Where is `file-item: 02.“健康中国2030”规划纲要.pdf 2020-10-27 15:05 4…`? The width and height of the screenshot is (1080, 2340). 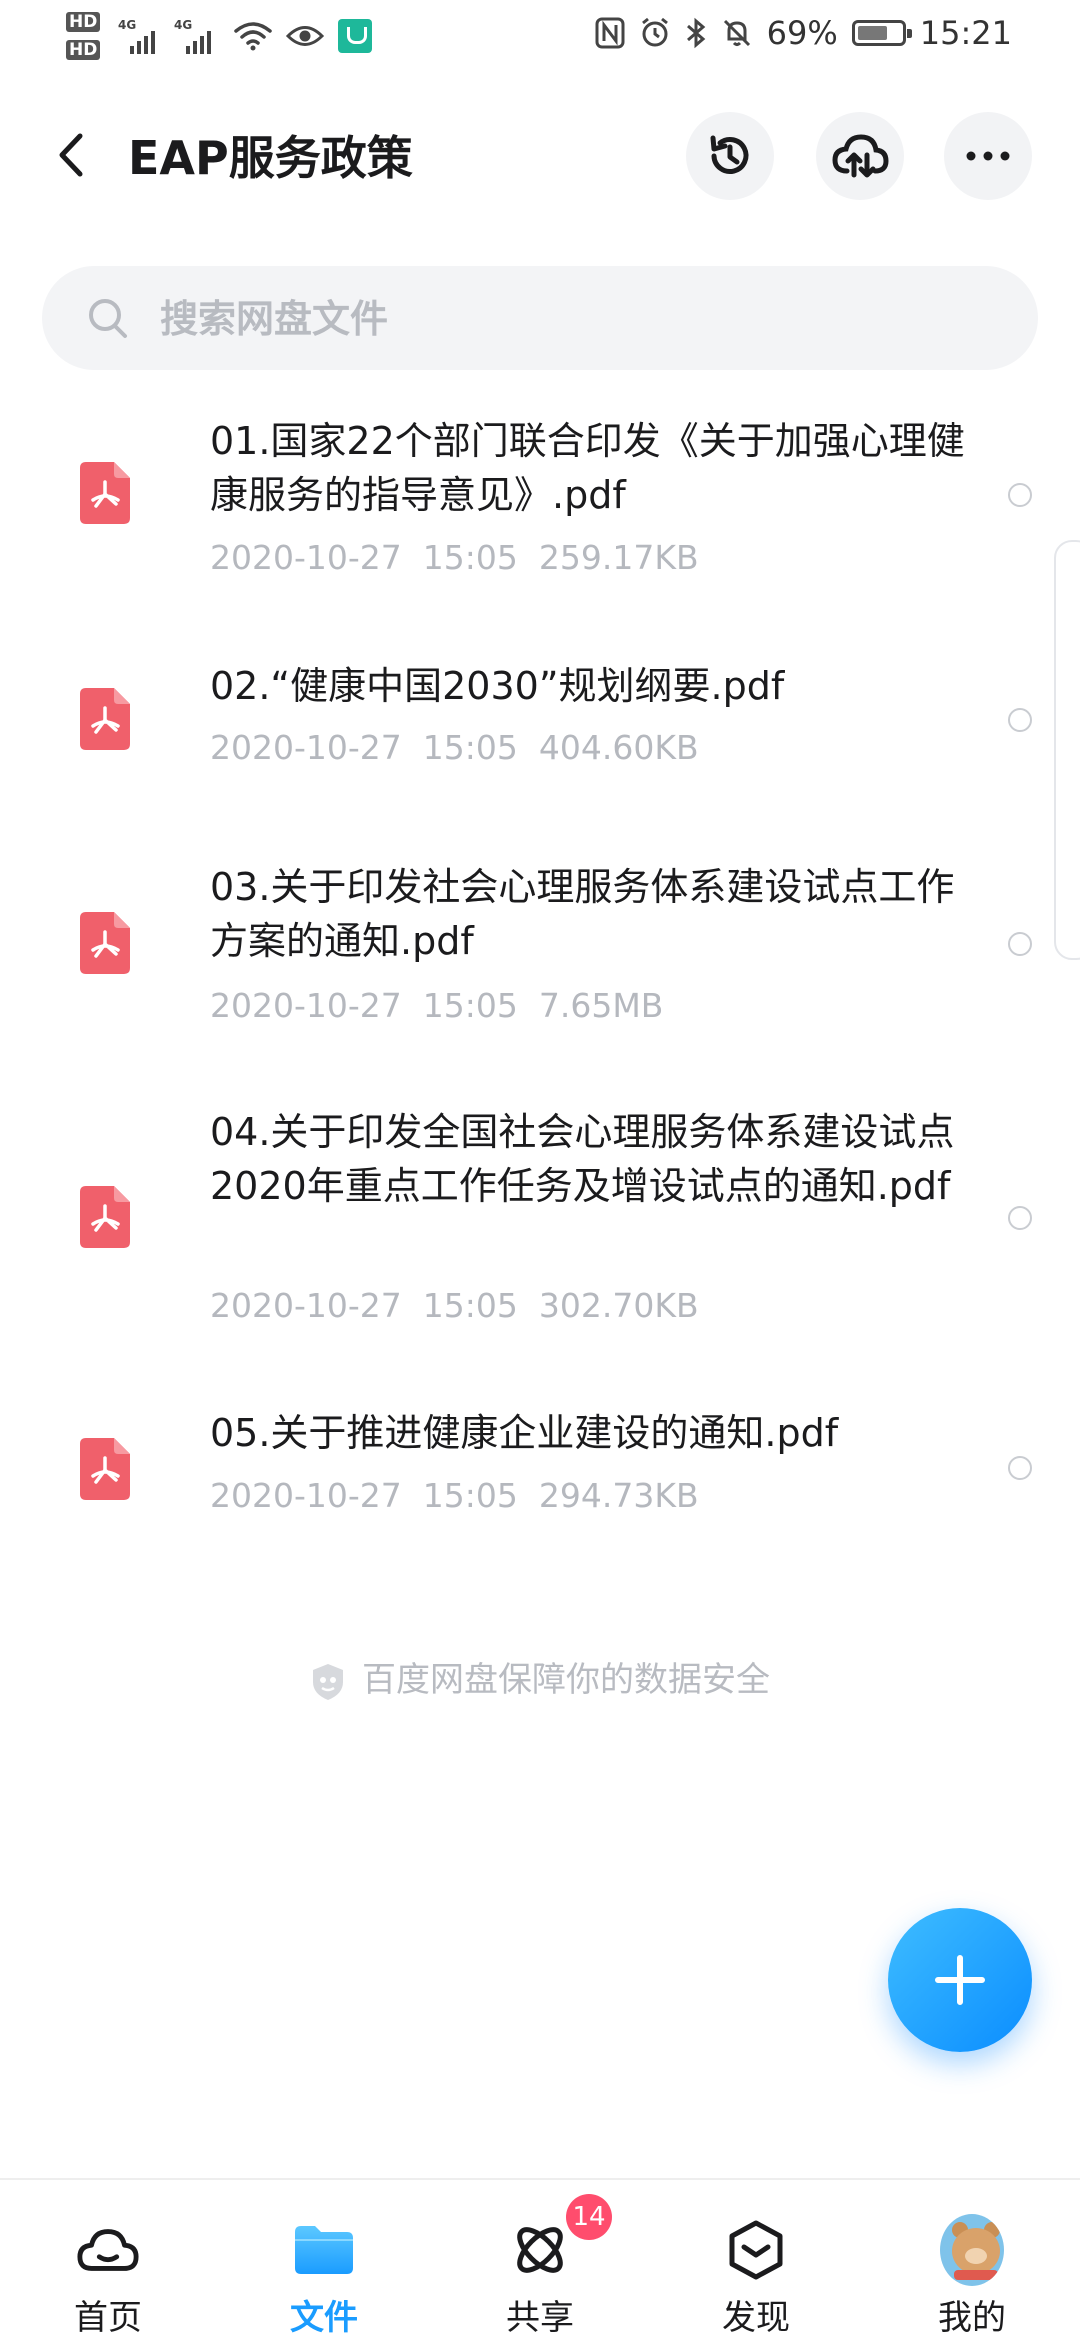
file-item: 02.“健康中国2030”规划纲要.pdf 2020-10-27 15:05 4… is located at coordinates (540, 725).